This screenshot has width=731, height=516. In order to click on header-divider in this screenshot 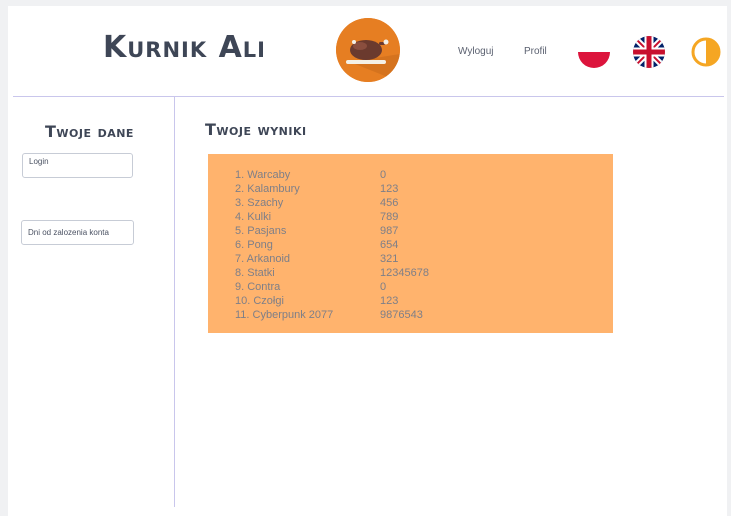, I will do `click(368, 96)`.